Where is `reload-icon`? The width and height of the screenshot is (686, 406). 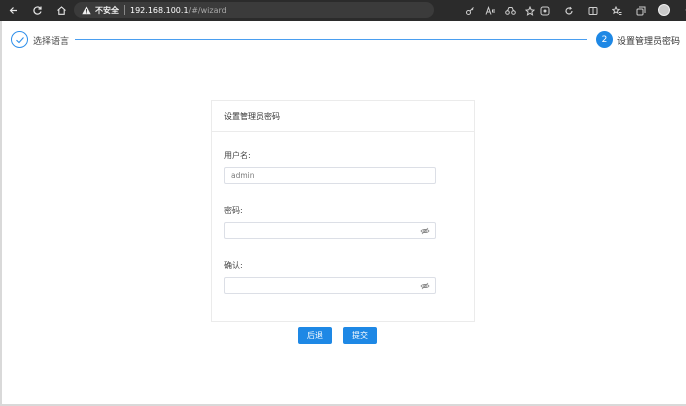
reload-icon is located at coordinates (37, 10).